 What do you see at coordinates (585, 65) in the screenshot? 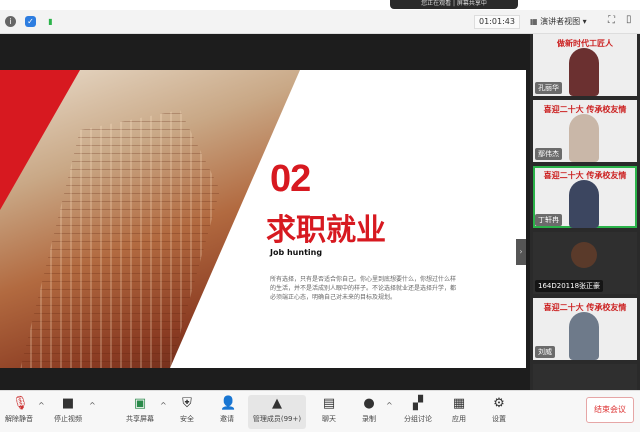
I see `participant-tile: 做新时代工匠人 孔丽华` at bounding box center [585, 65].